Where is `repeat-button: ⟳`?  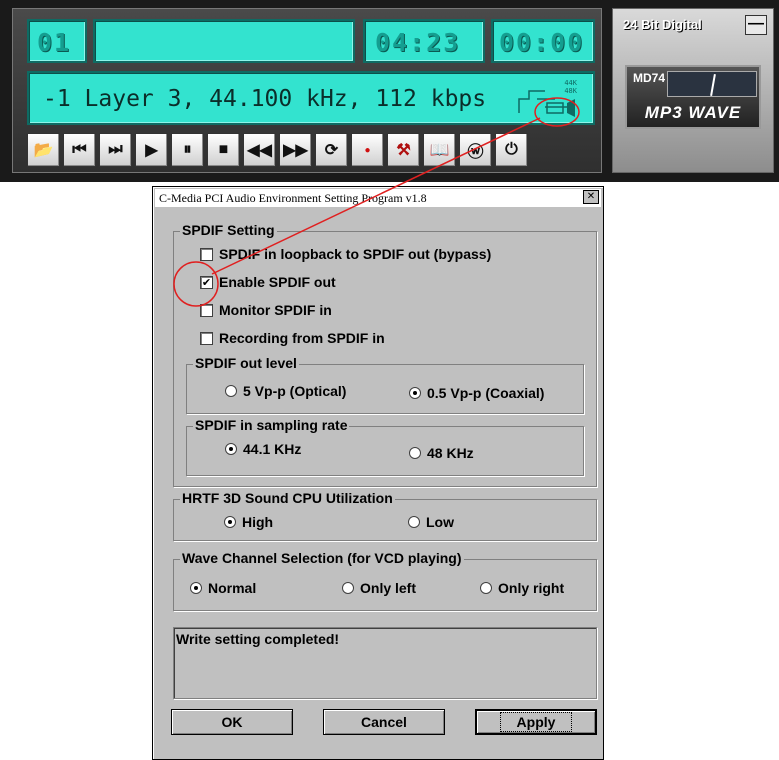 repeat-button: ⟳ is located at coordinates (331, 150).